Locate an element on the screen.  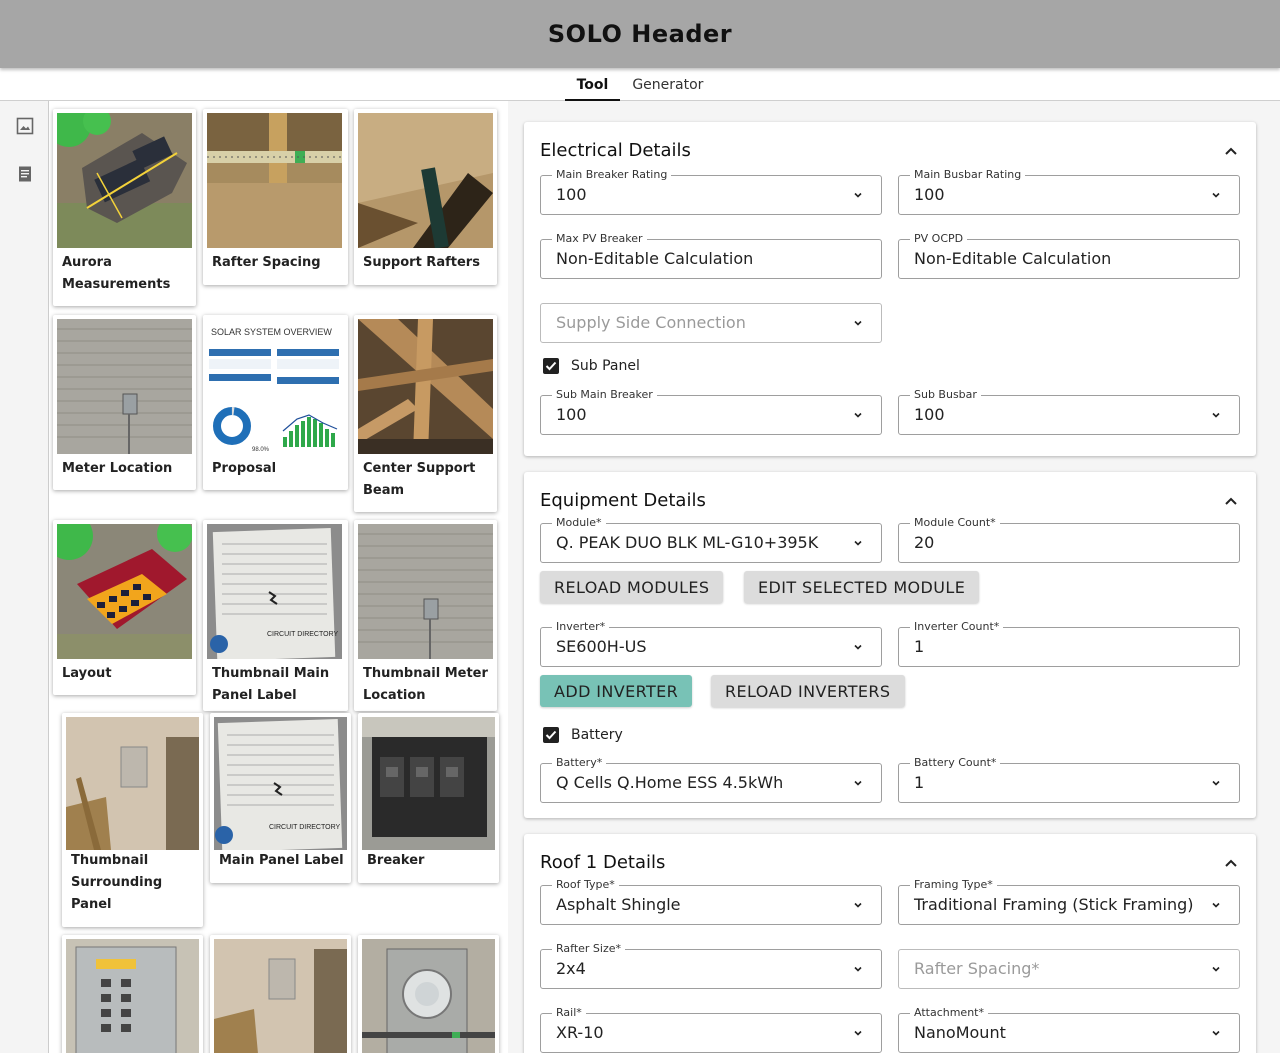
side-rail is located at coordinates (24, 577).